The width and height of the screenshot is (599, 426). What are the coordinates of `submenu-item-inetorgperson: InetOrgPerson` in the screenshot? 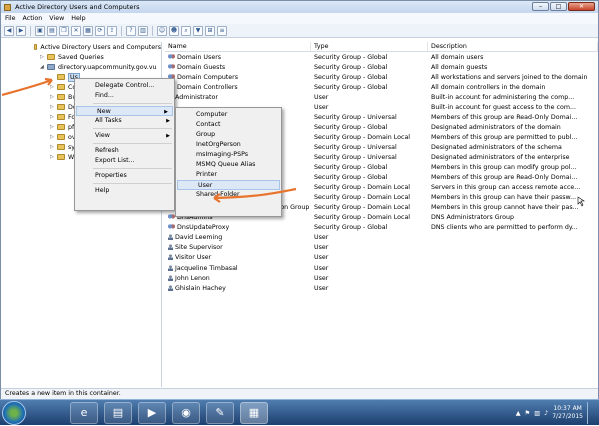 It's located at (228, 145).